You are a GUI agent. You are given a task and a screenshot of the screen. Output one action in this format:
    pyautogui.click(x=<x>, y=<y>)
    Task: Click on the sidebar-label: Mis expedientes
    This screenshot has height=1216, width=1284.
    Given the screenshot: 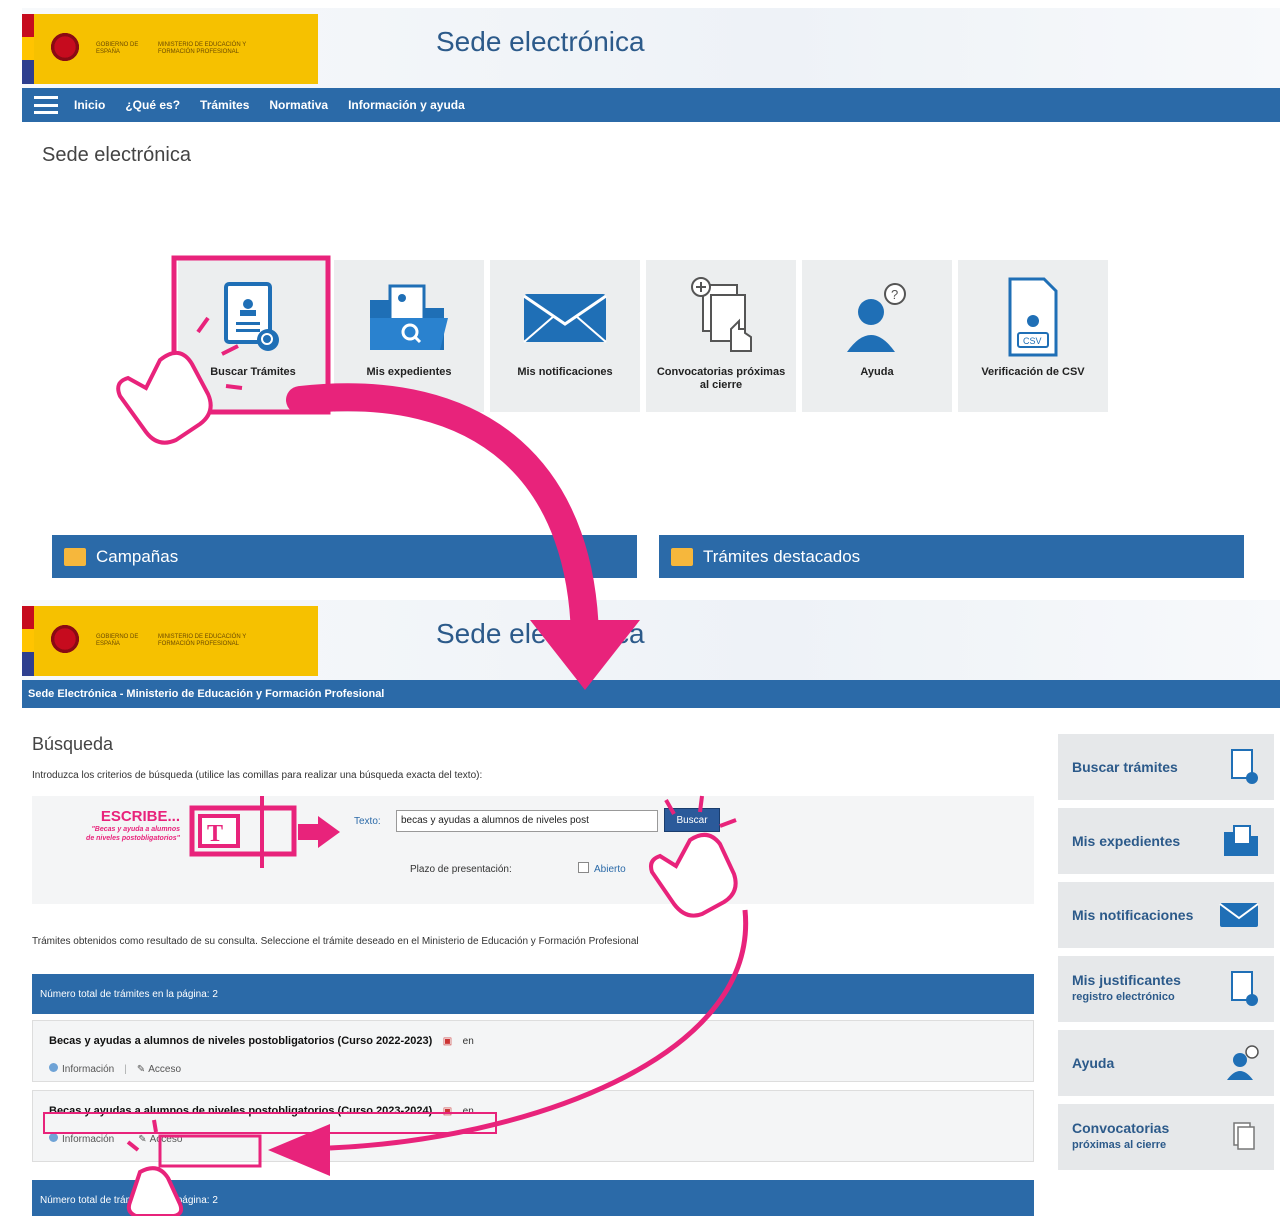 What is the action you would take?
    pyautogui.click(x=1126, y=840)
    